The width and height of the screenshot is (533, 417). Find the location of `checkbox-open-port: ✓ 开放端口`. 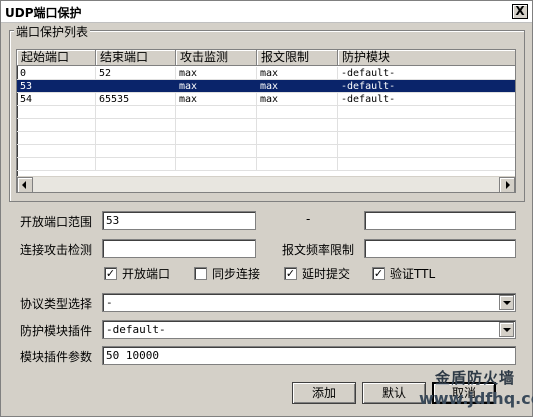

checkbox-open-port: ✓ 开放端口 is located at coordinates (137, 273).